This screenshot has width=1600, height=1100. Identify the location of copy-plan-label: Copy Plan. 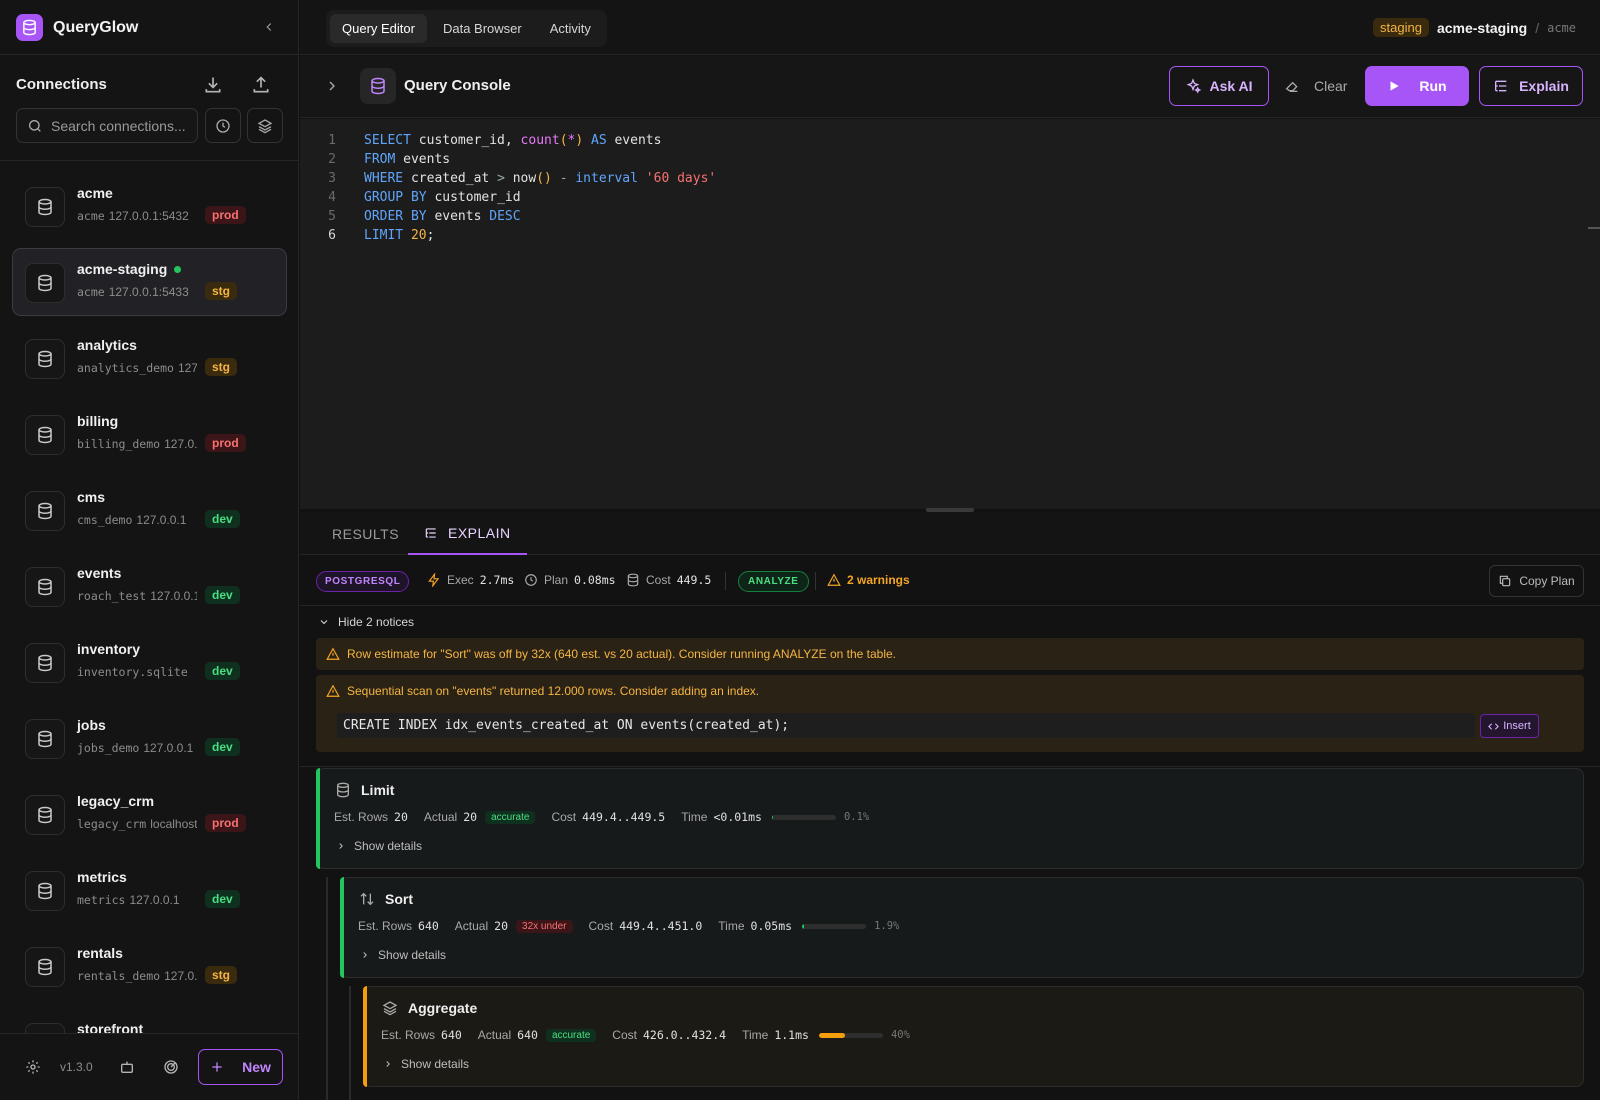
(1547, 581).